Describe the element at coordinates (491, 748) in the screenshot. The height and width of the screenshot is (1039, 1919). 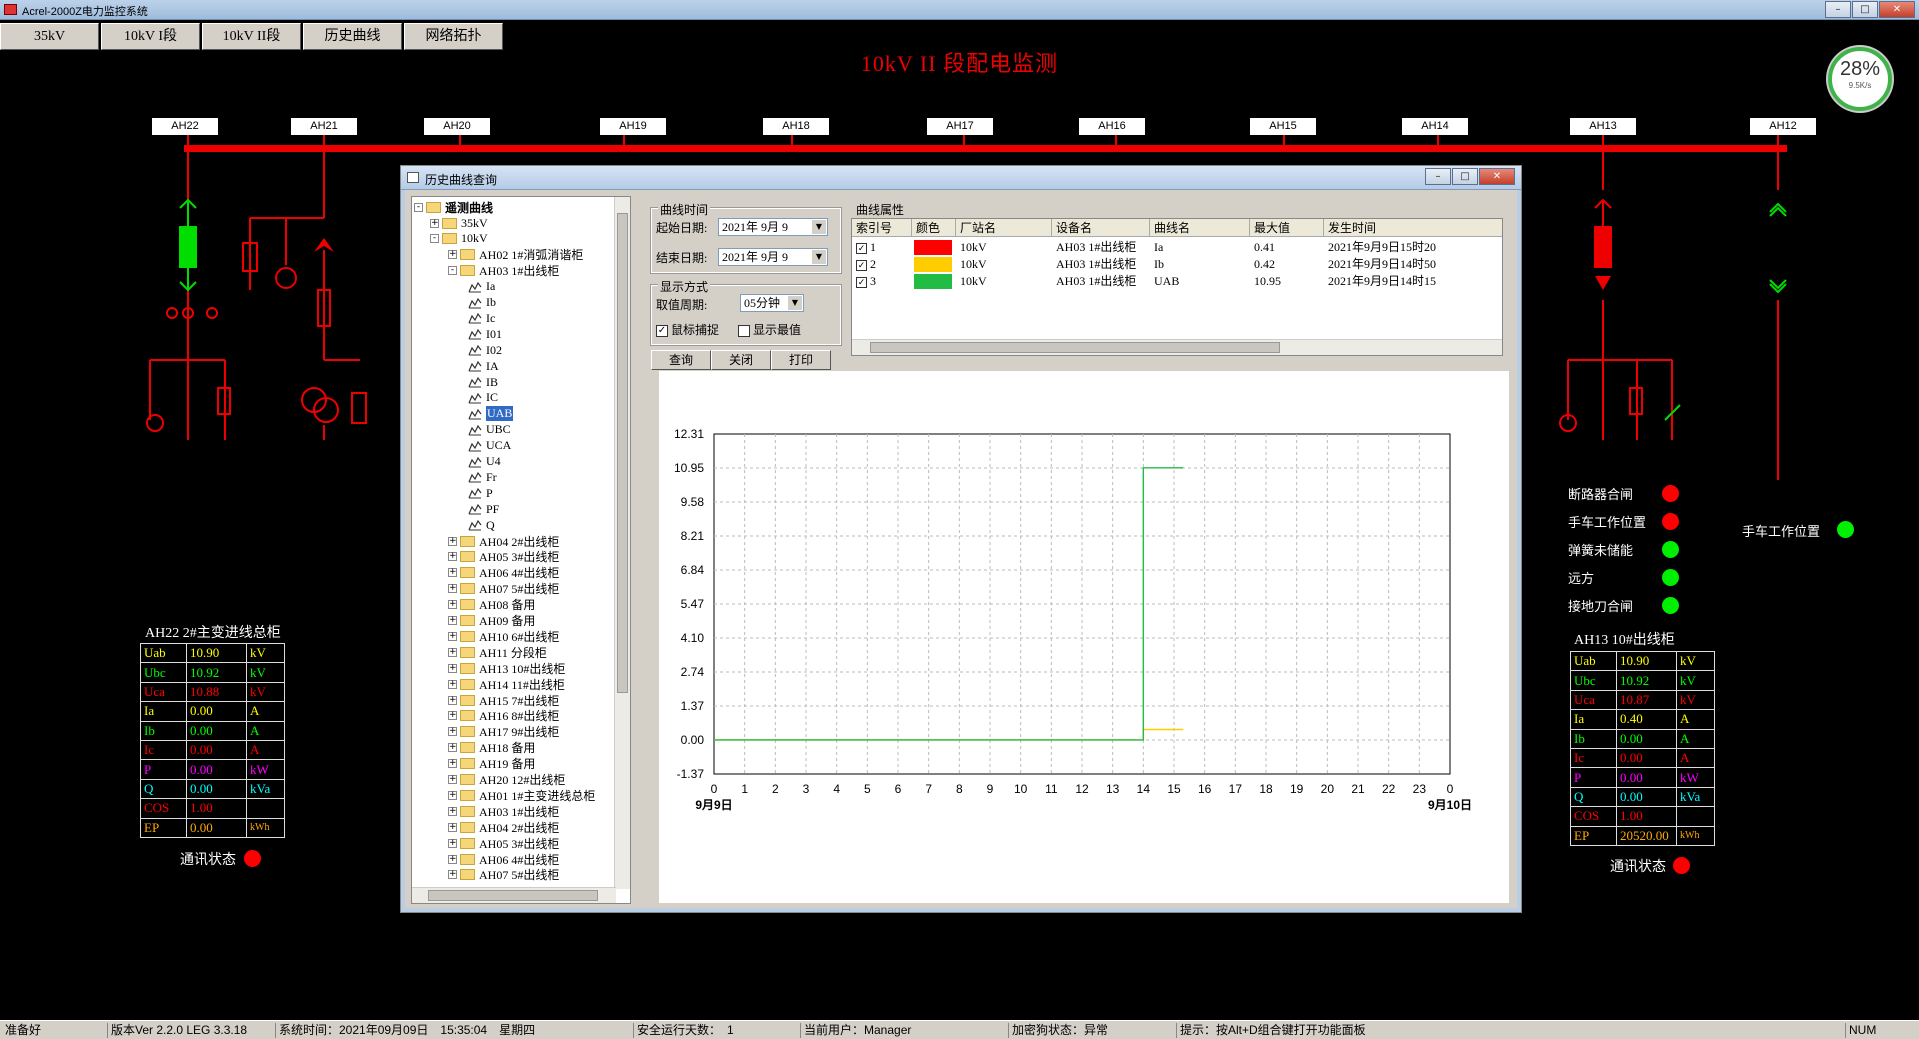
I see `tree-folder-item: + AH18 备用` at that location.